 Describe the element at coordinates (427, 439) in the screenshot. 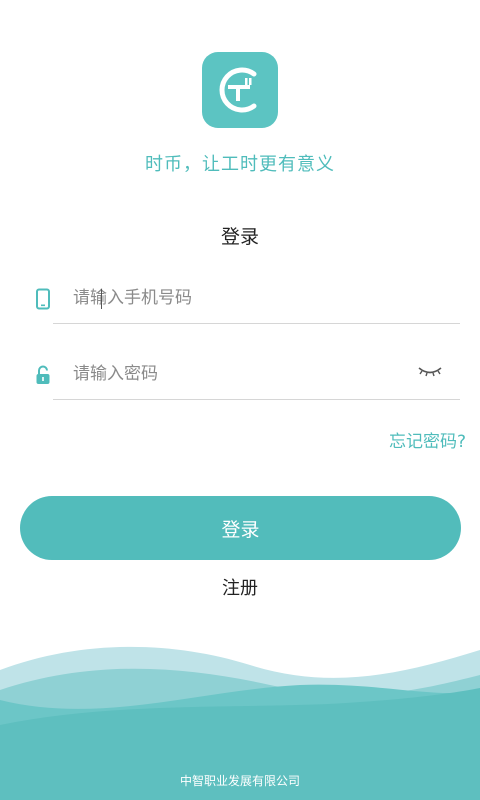

I see `forgot-password-link: 忘记密码?` at that location.